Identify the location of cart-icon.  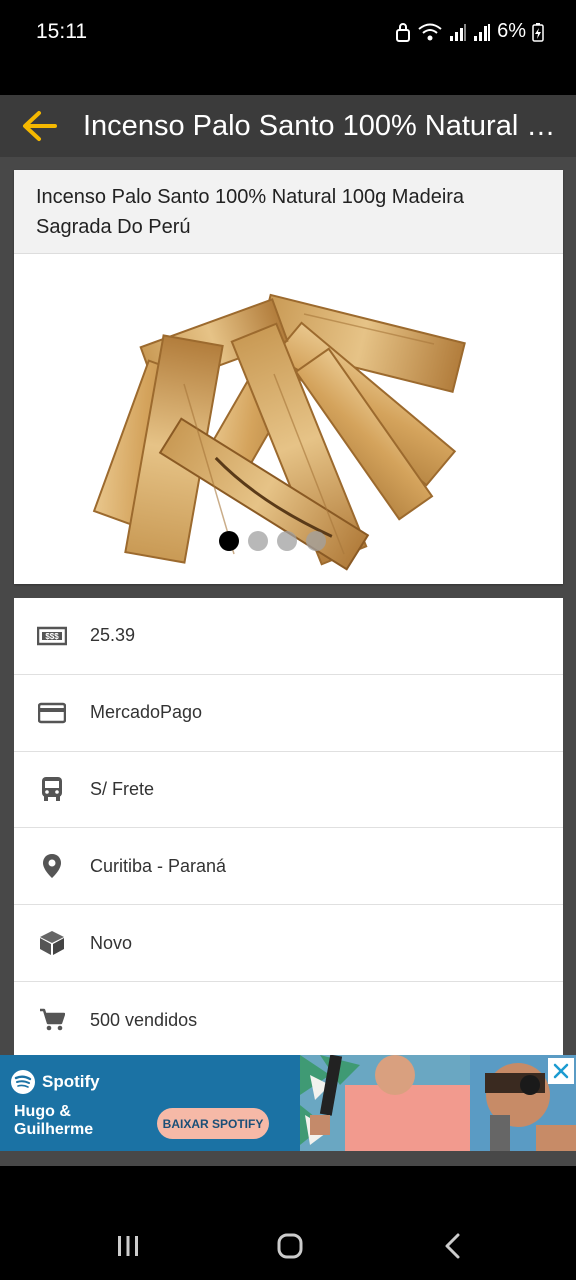
(52, 1020).